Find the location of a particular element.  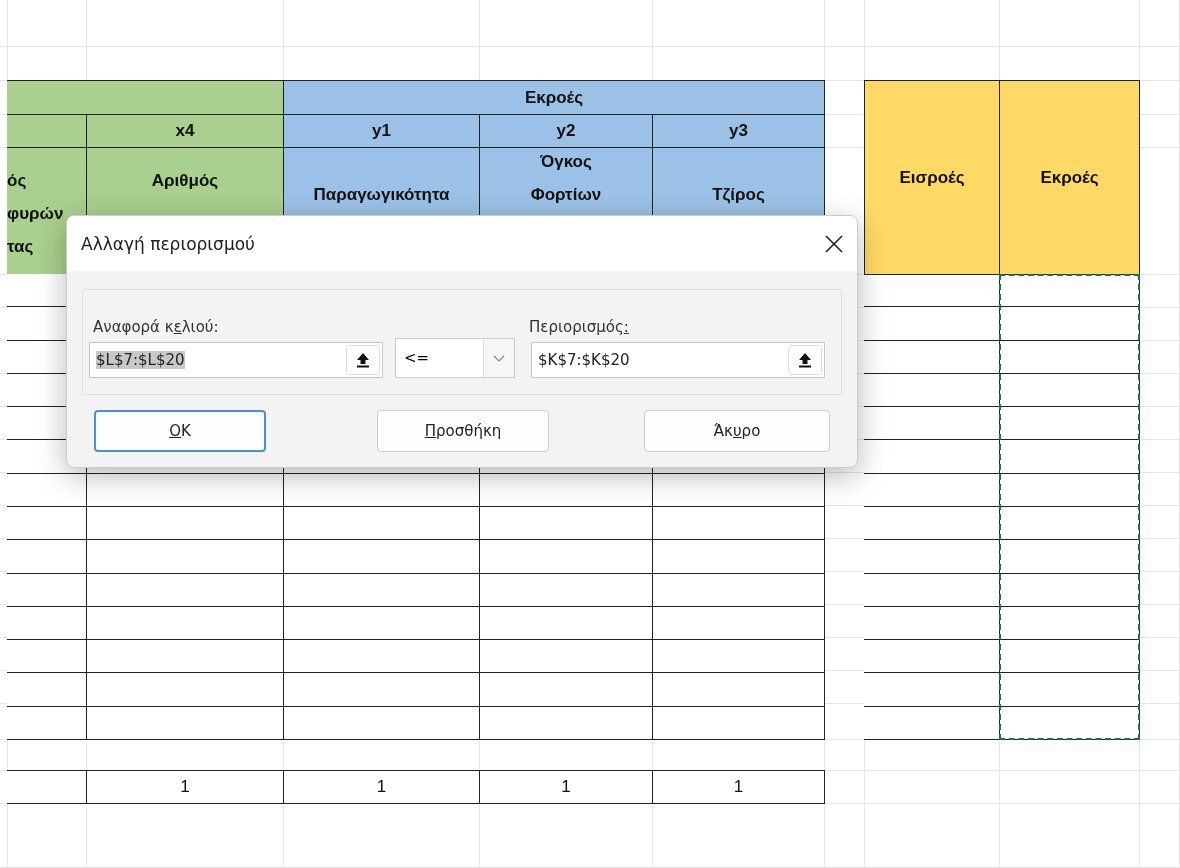

header-cell: Εισροές is located at coordinates (932, 177).